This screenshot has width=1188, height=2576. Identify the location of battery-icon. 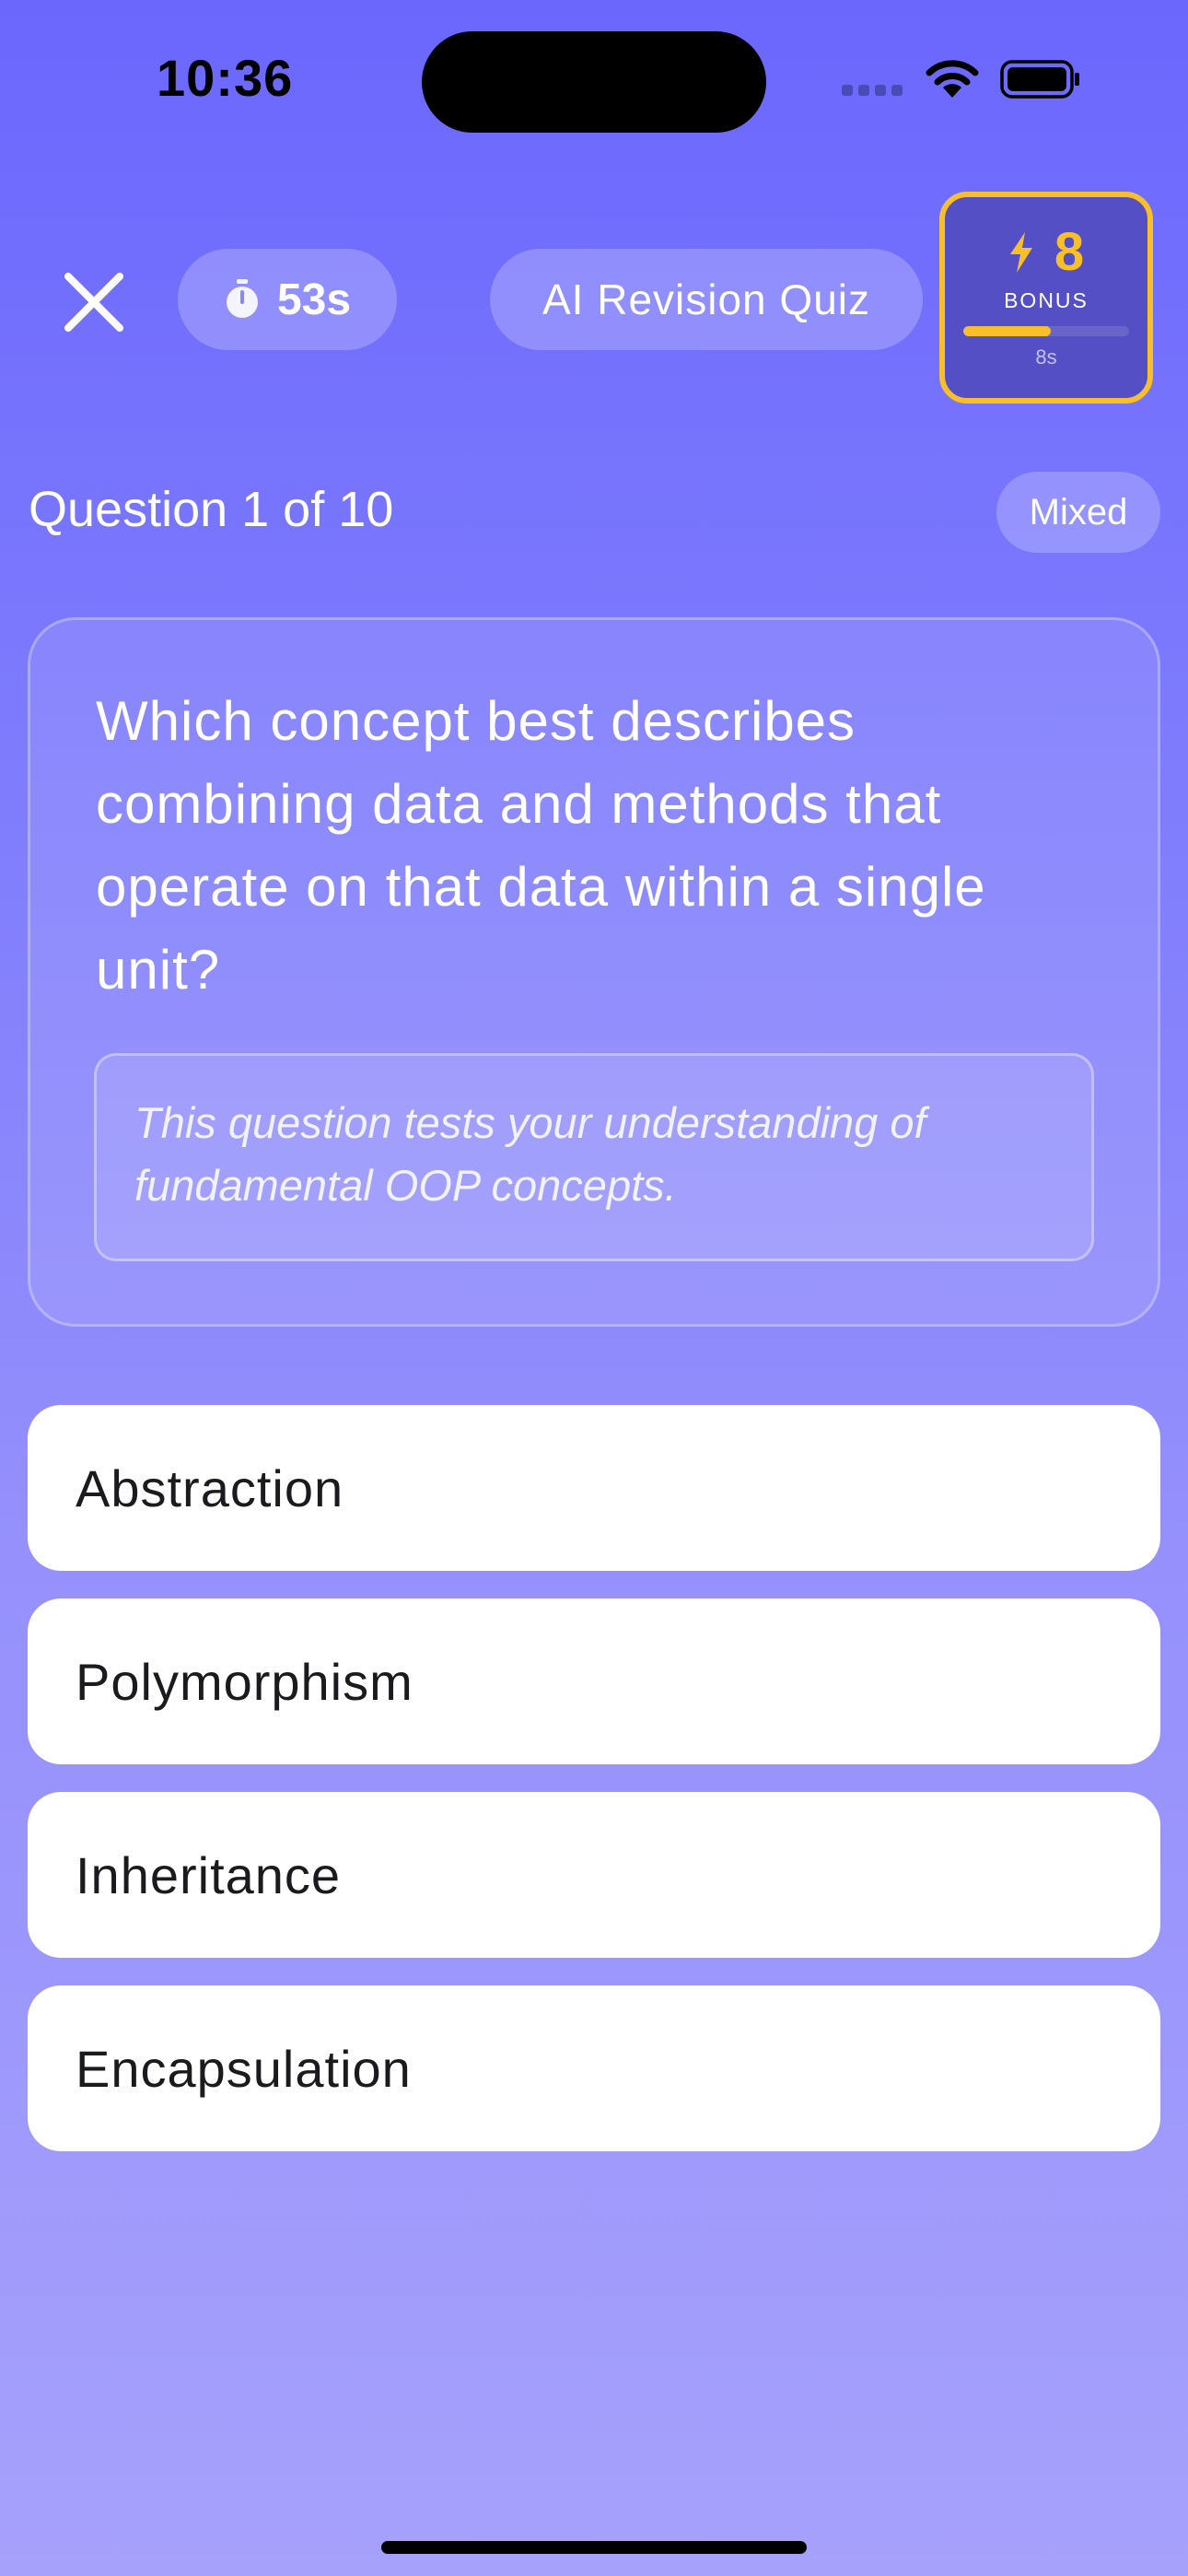
(1039, 79).